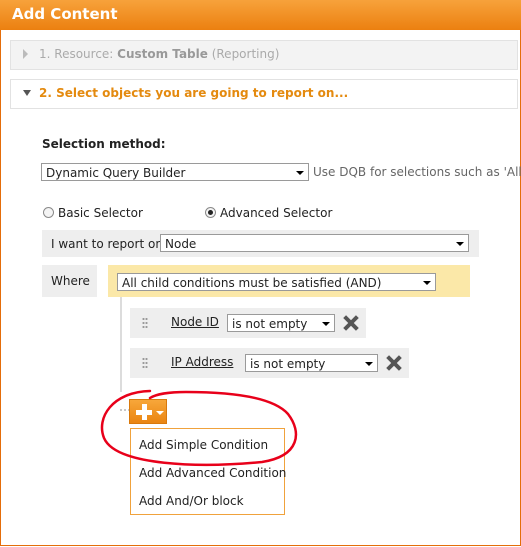 The height and width of the screenshot is (547, 521). Describe the element at coordinates (314, 243) in the screenshot. I see `report-on-select: Node` at that location.